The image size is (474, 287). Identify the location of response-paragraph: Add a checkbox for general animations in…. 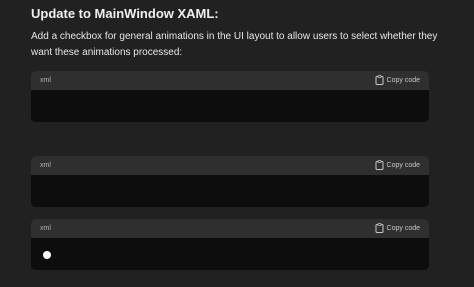
(234, 44).